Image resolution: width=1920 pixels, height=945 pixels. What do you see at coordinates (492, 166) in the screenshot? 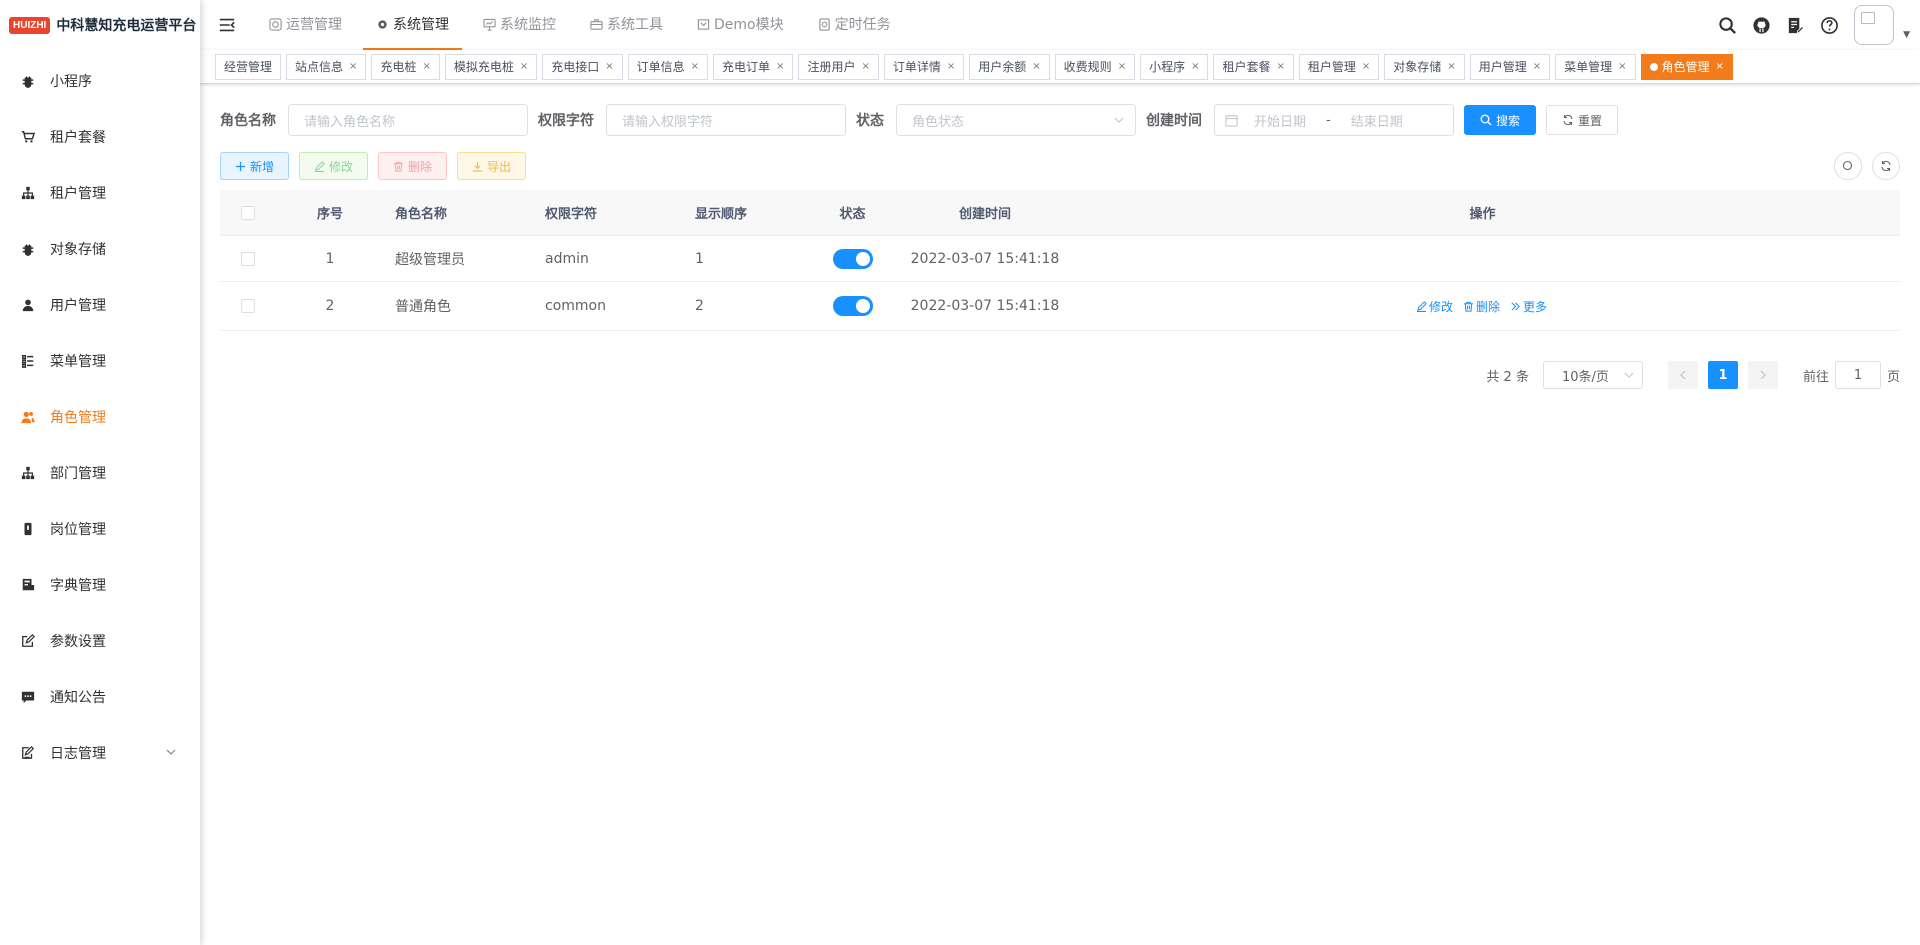
I see `export-button: 导出` at bounding box center [492, 166].